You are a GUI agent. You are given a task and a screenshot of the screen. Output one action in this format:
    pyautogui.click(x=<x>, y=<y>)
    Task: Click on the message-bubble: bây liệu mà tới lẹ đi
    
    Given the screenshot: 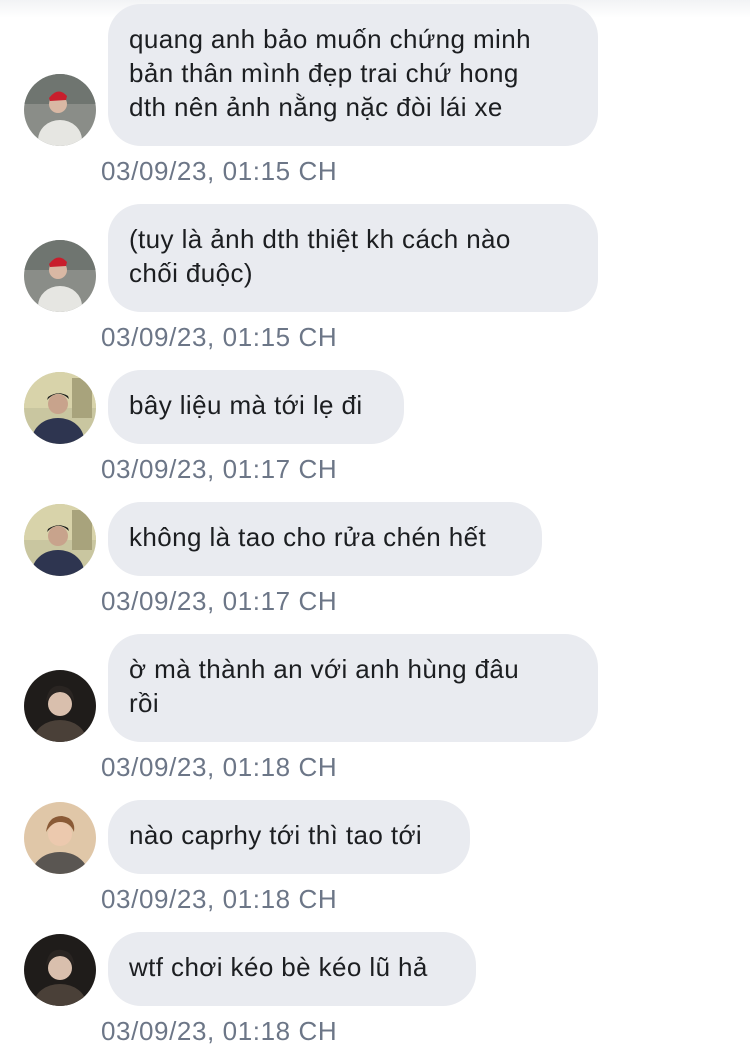 What is the action you would take?
    pyautogui.click(x=256, y=407)
    